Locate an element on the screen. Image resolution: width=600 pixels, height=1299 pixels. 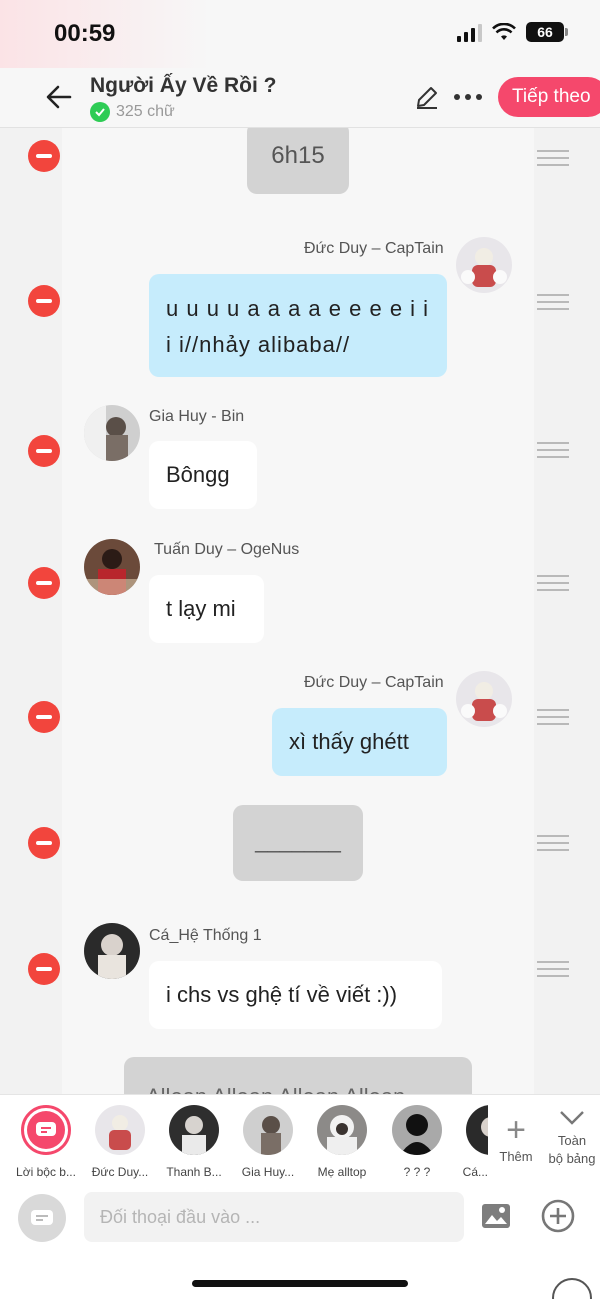
arrow-left-icon is located at coordinates (59, 97).